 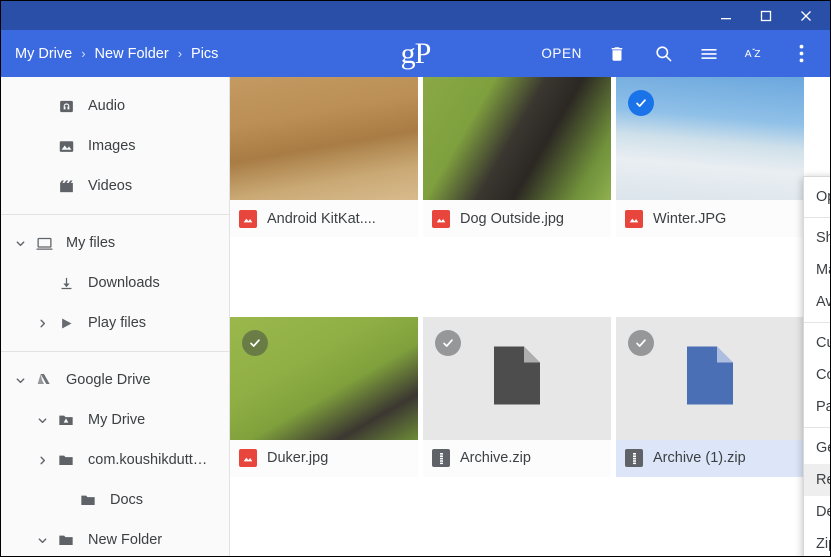 I want to click on action-bar: My Drive › New Folder › Pics gP OPEN A Z, so click(x=415, y=53).